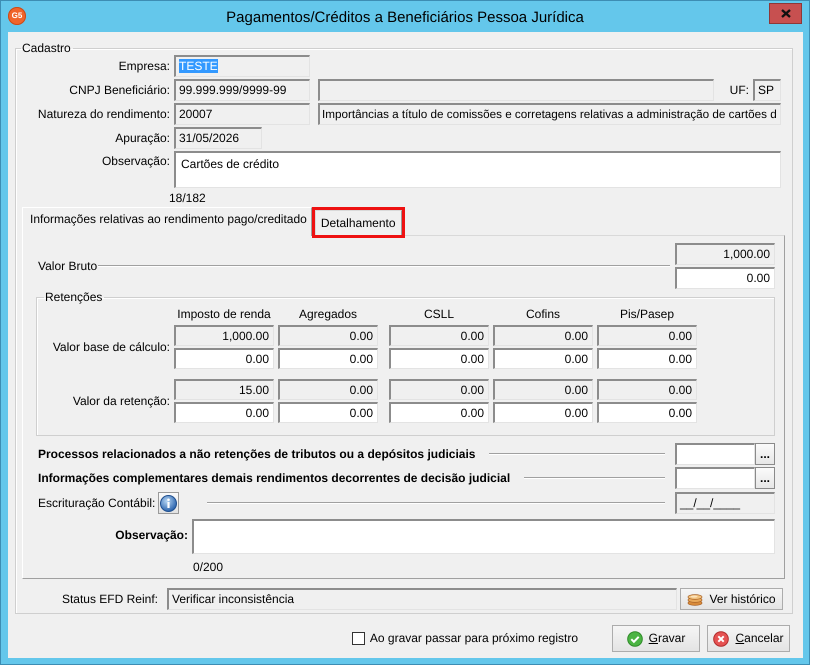 This screenshot has height=670, width=813. Describe the element at coordinates (144, 66) in the screenshot. I see `field-label: Empresa:` at that location.